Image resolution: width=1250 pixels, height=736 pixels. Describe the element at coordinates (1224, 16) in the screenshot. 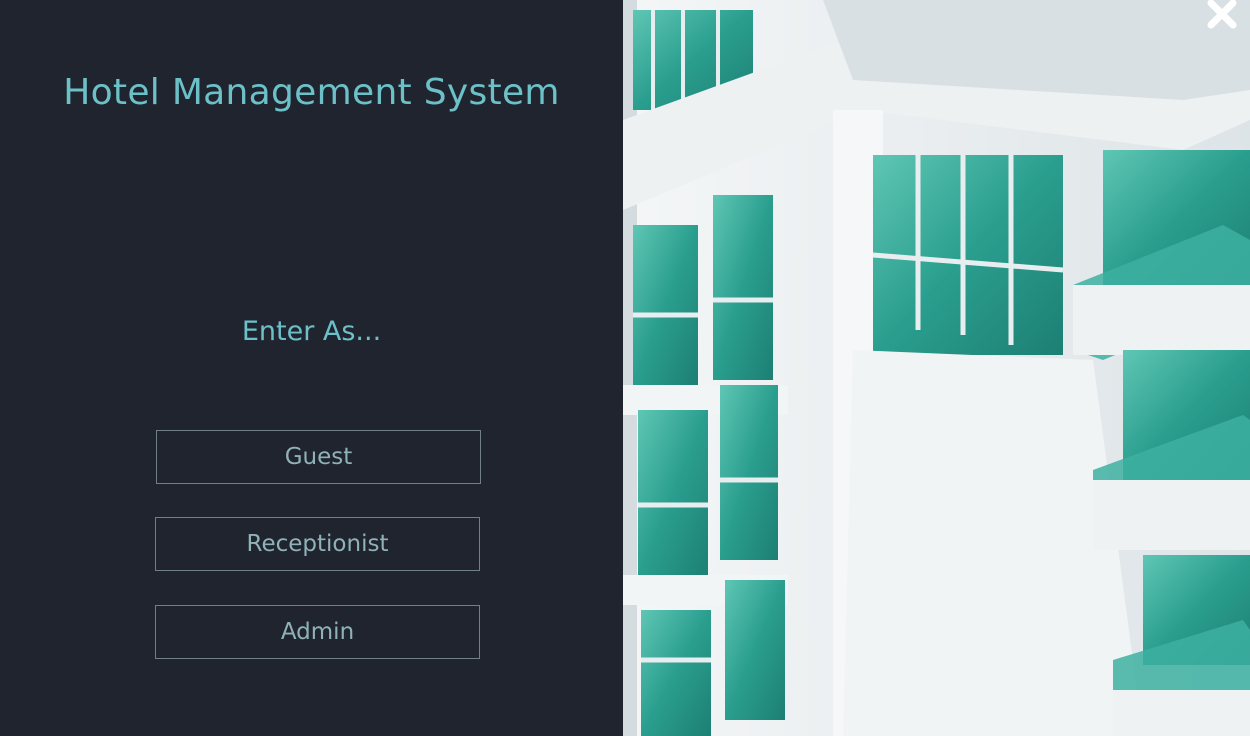

I see `close-icon` at that location.